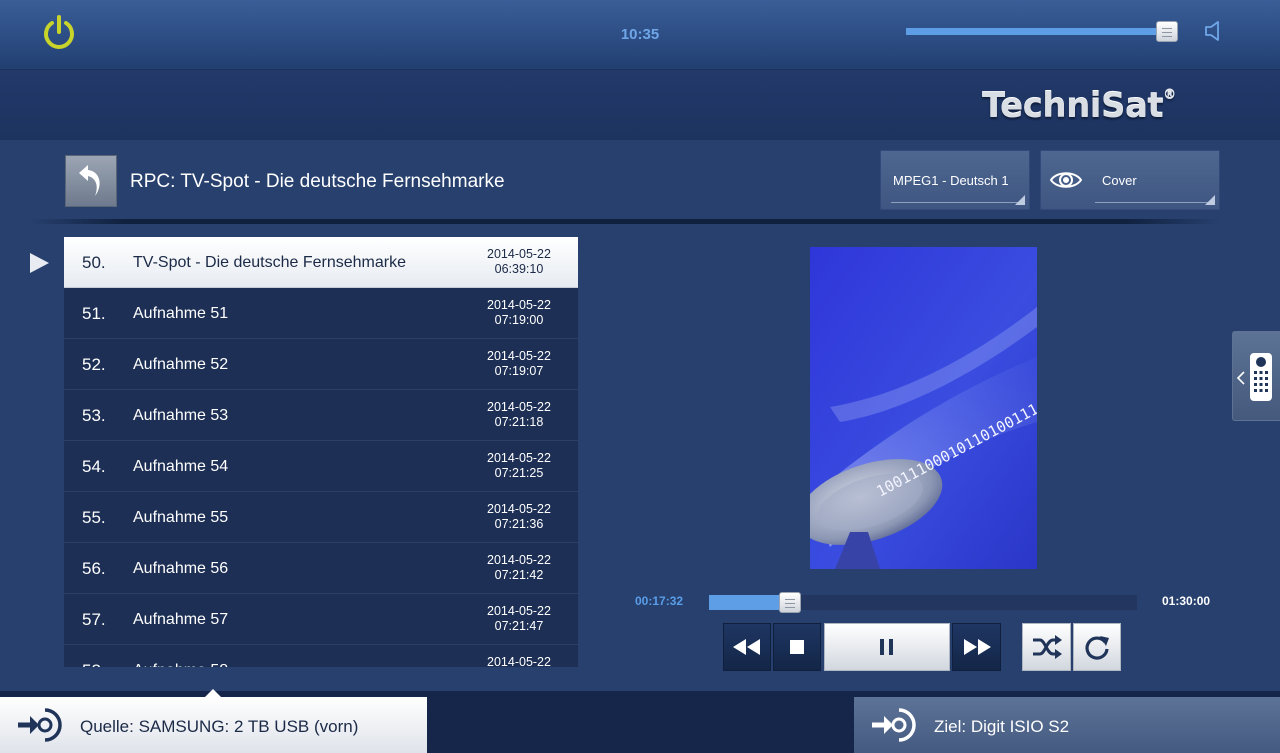 The image size is (1280, 753). What do you see at coordinates (1216, 31) in the screenshot?
I see `speaker-icon` at bounding box center [1216, 31].